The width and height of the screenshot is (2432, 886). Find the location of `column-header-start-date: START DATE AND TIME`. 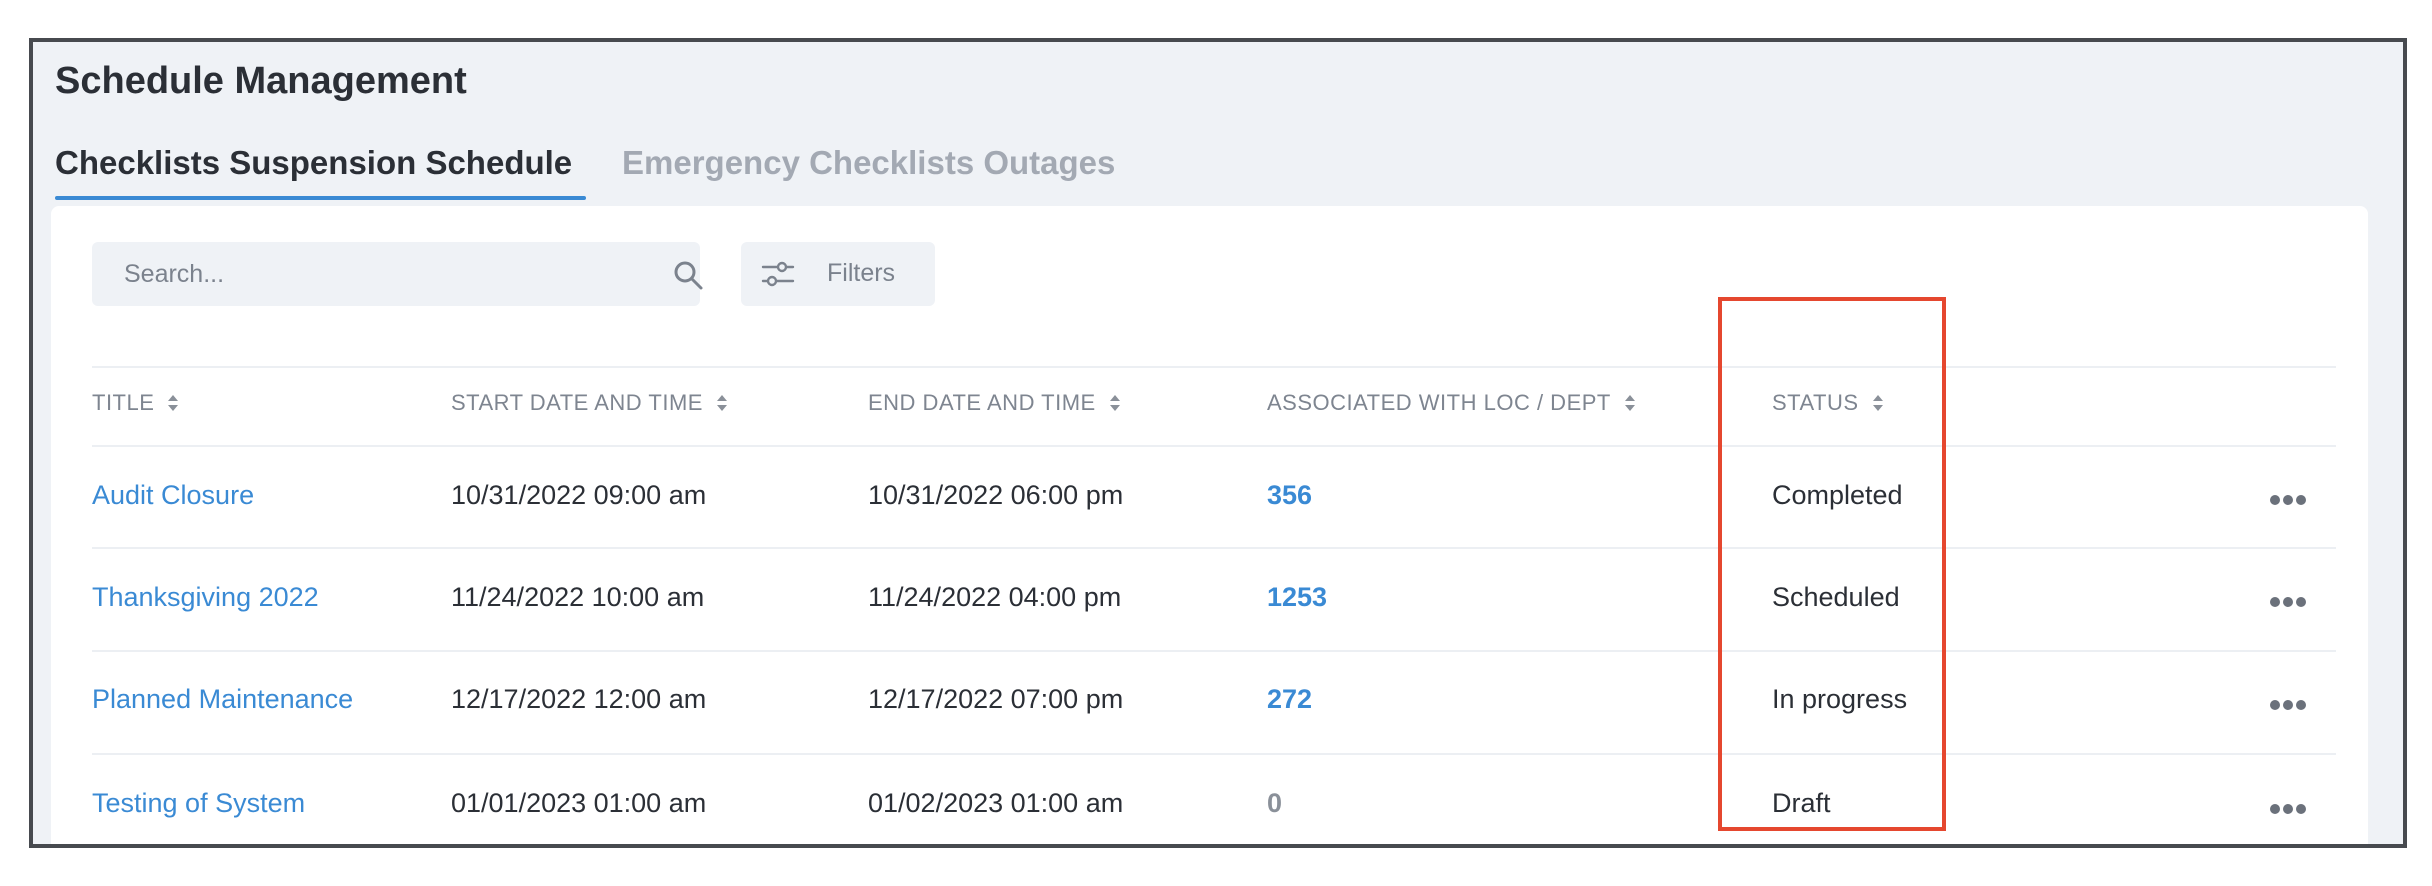

column-header-start-date: START DATE AND TIME is located at coordinates (590, 403).